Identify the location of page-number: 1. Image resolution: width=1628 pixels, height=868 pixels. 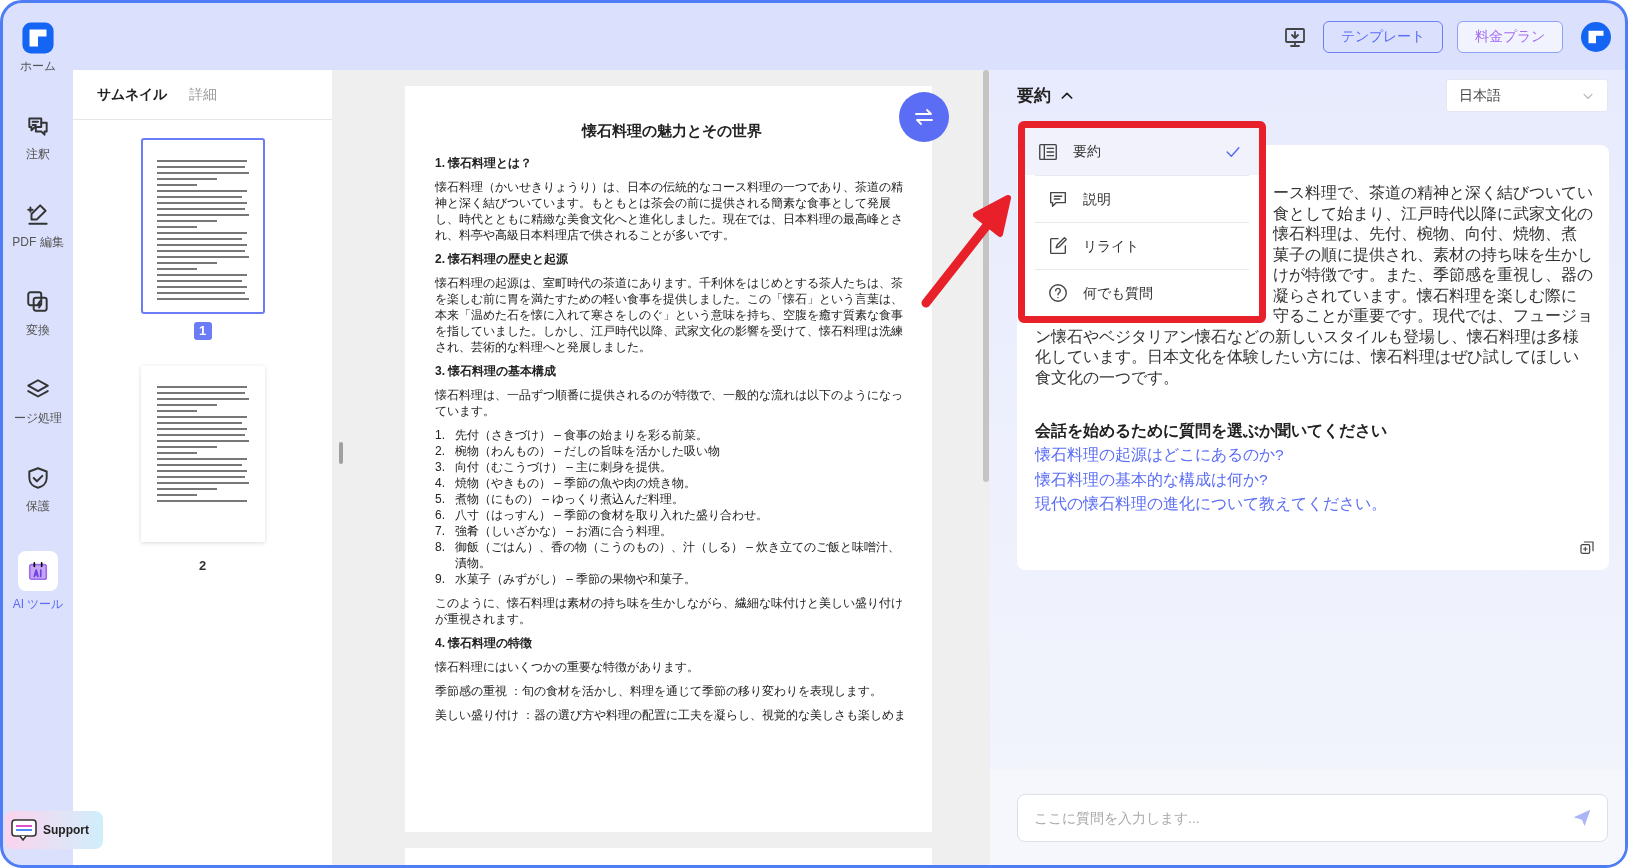
(202, 331).